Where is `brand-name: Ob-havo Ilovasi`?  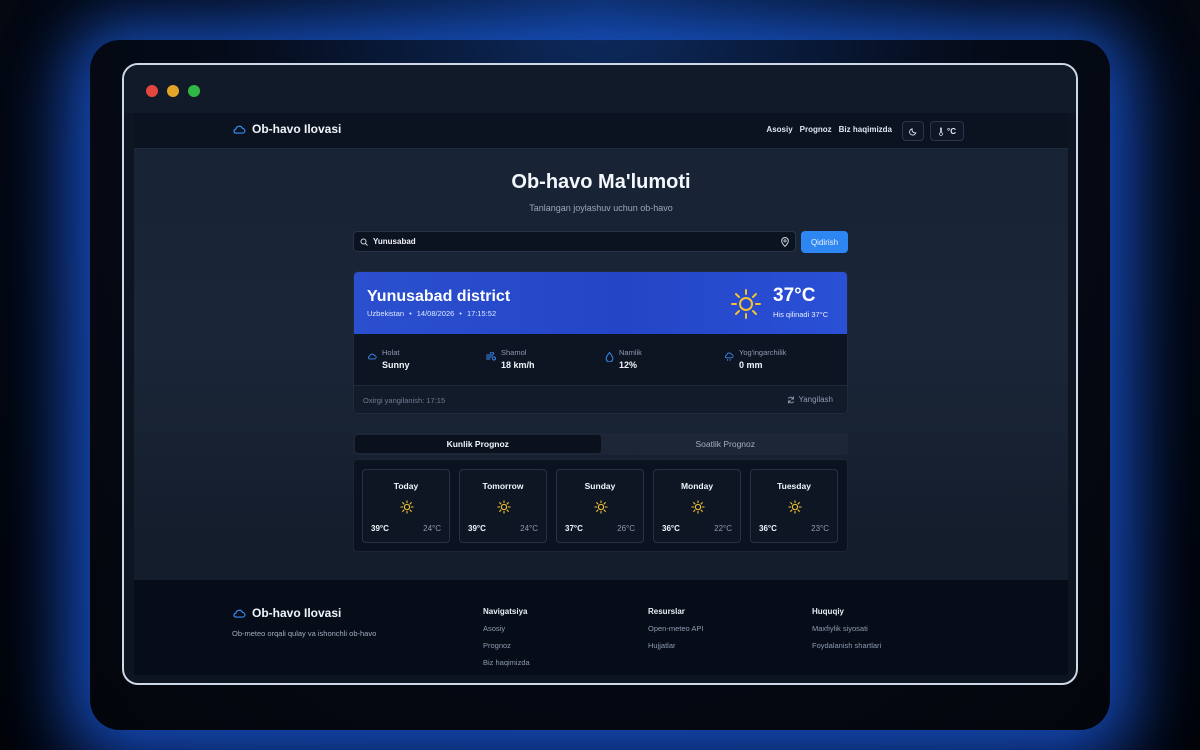
brand-name: Ob-havo Ilovasi is located at coordinates (297, 129).